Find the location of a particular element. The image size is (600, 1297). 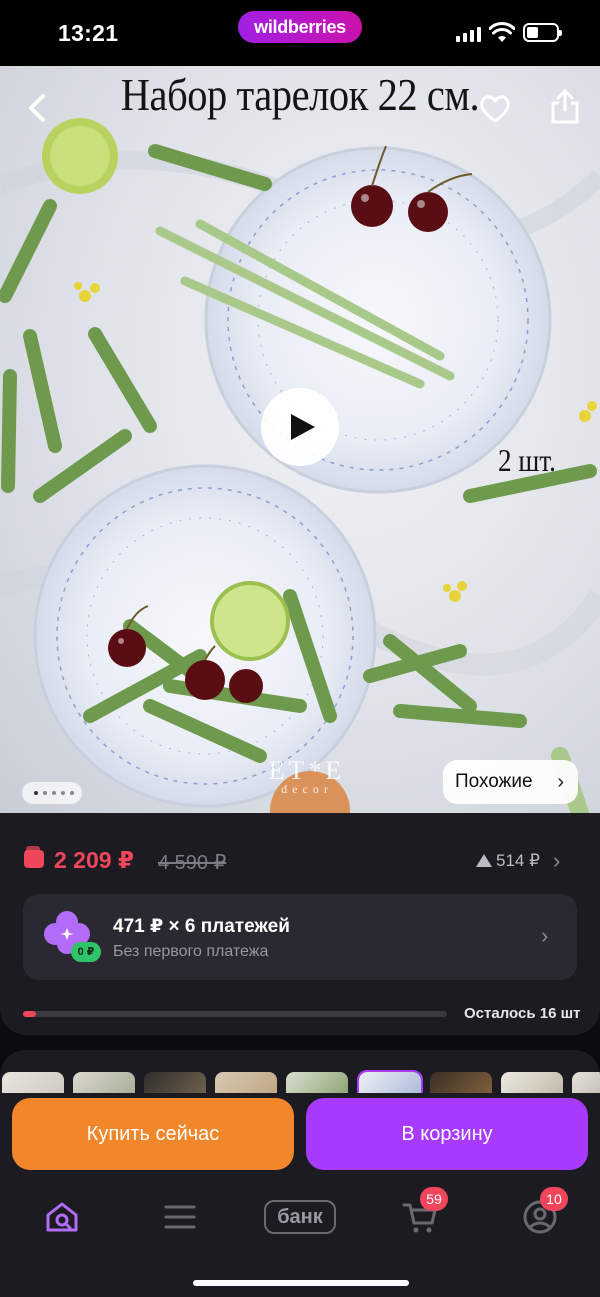

brand-watermark: ET*E decor is located at coordinates (307, 776).